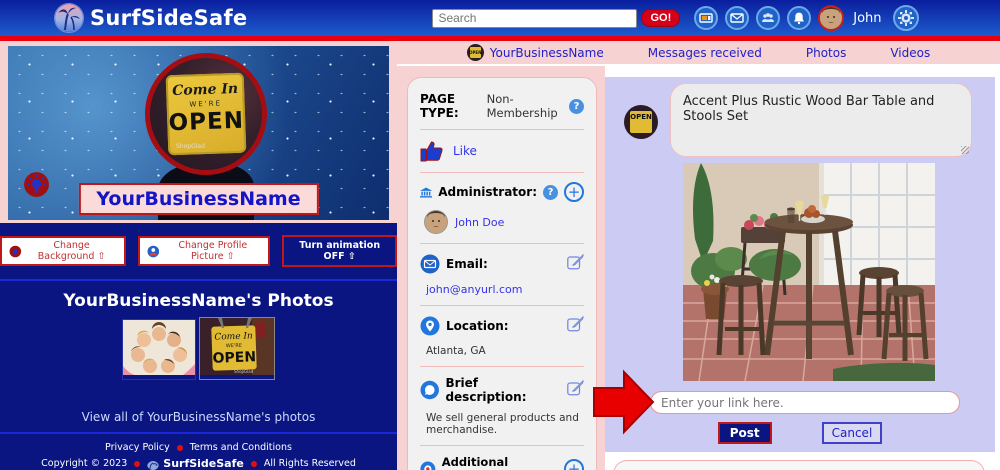 The width and height of the screenshot is (1000, 470). What do you see at coordinates (137, 447) in the screenshot?
I see `privacy-policy-link: Privacy Policy` at bounding box center [137, 447].